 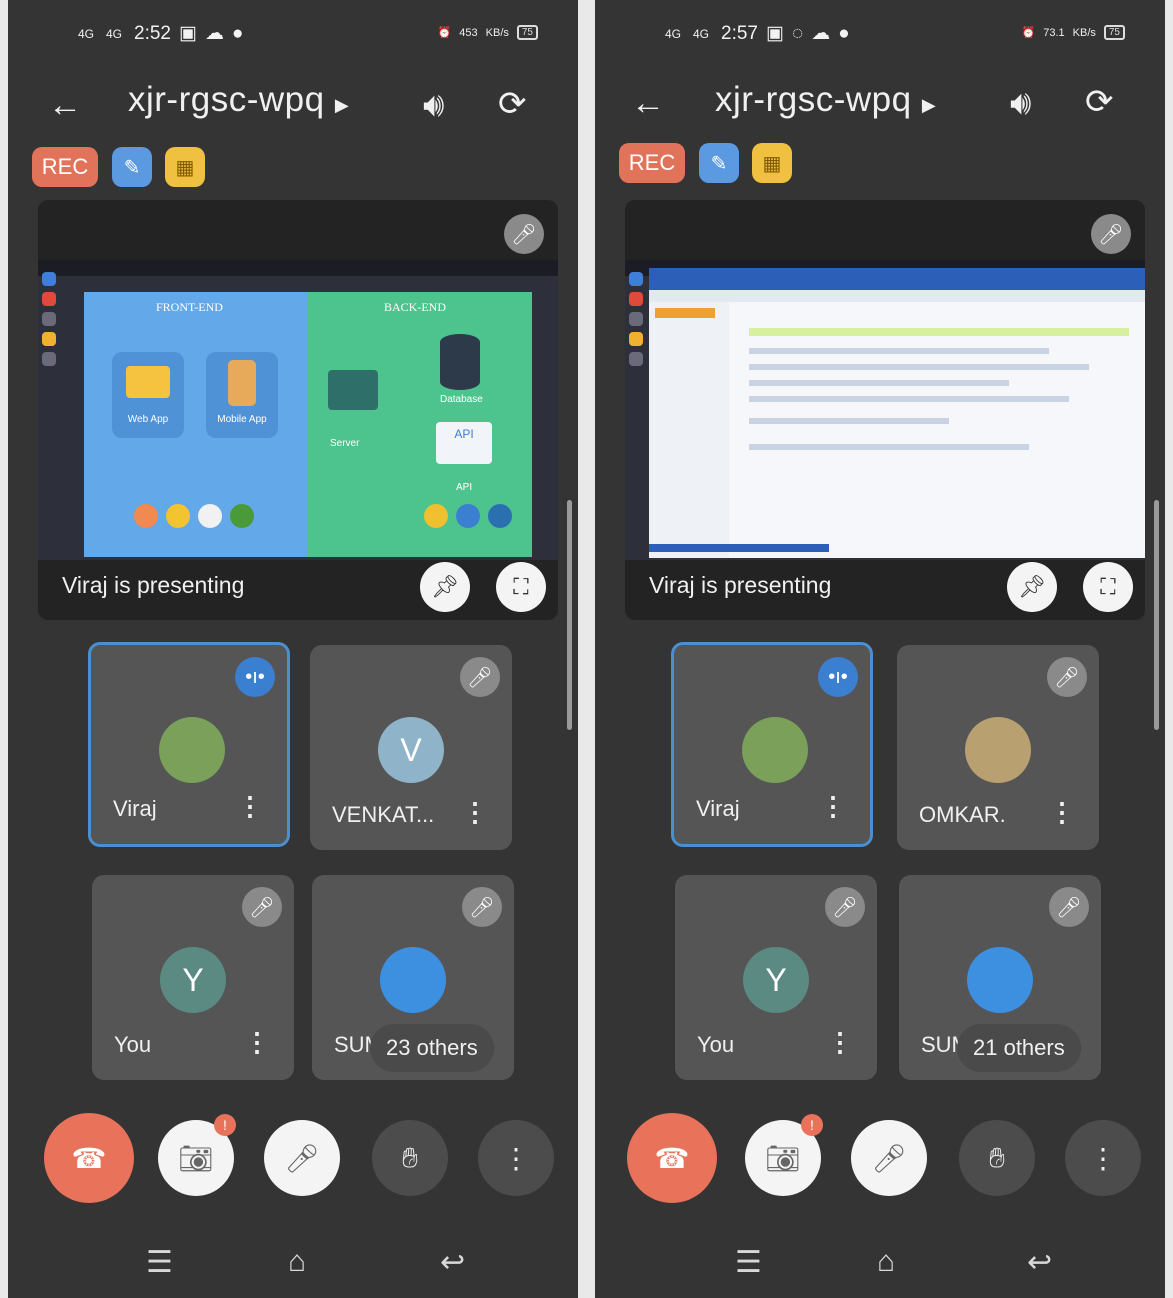 I want to click on participant-tile: 🎤︎ SUM 21 others, so click(x=1000, y=977).